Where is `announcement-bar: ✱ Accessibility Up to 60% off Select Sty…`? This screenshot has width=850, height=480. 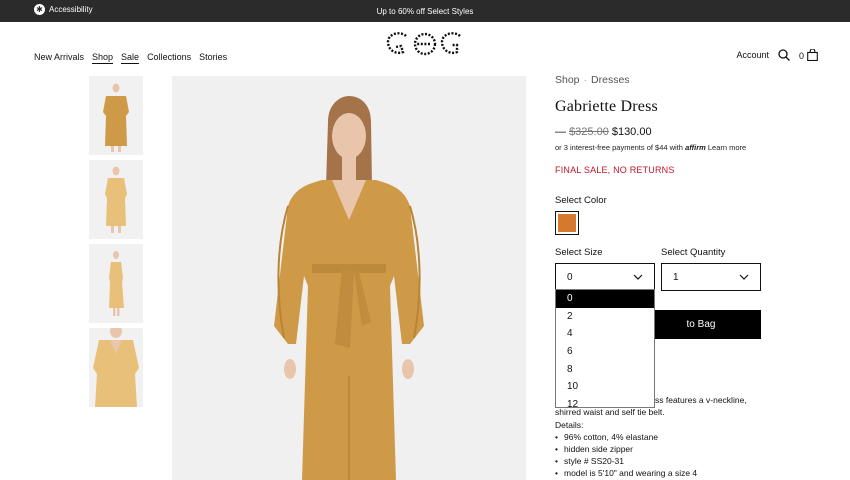 announcement-bar: ✱ Accessibility Up to 60% off Select Sty… is located at coordinates (425, 11).